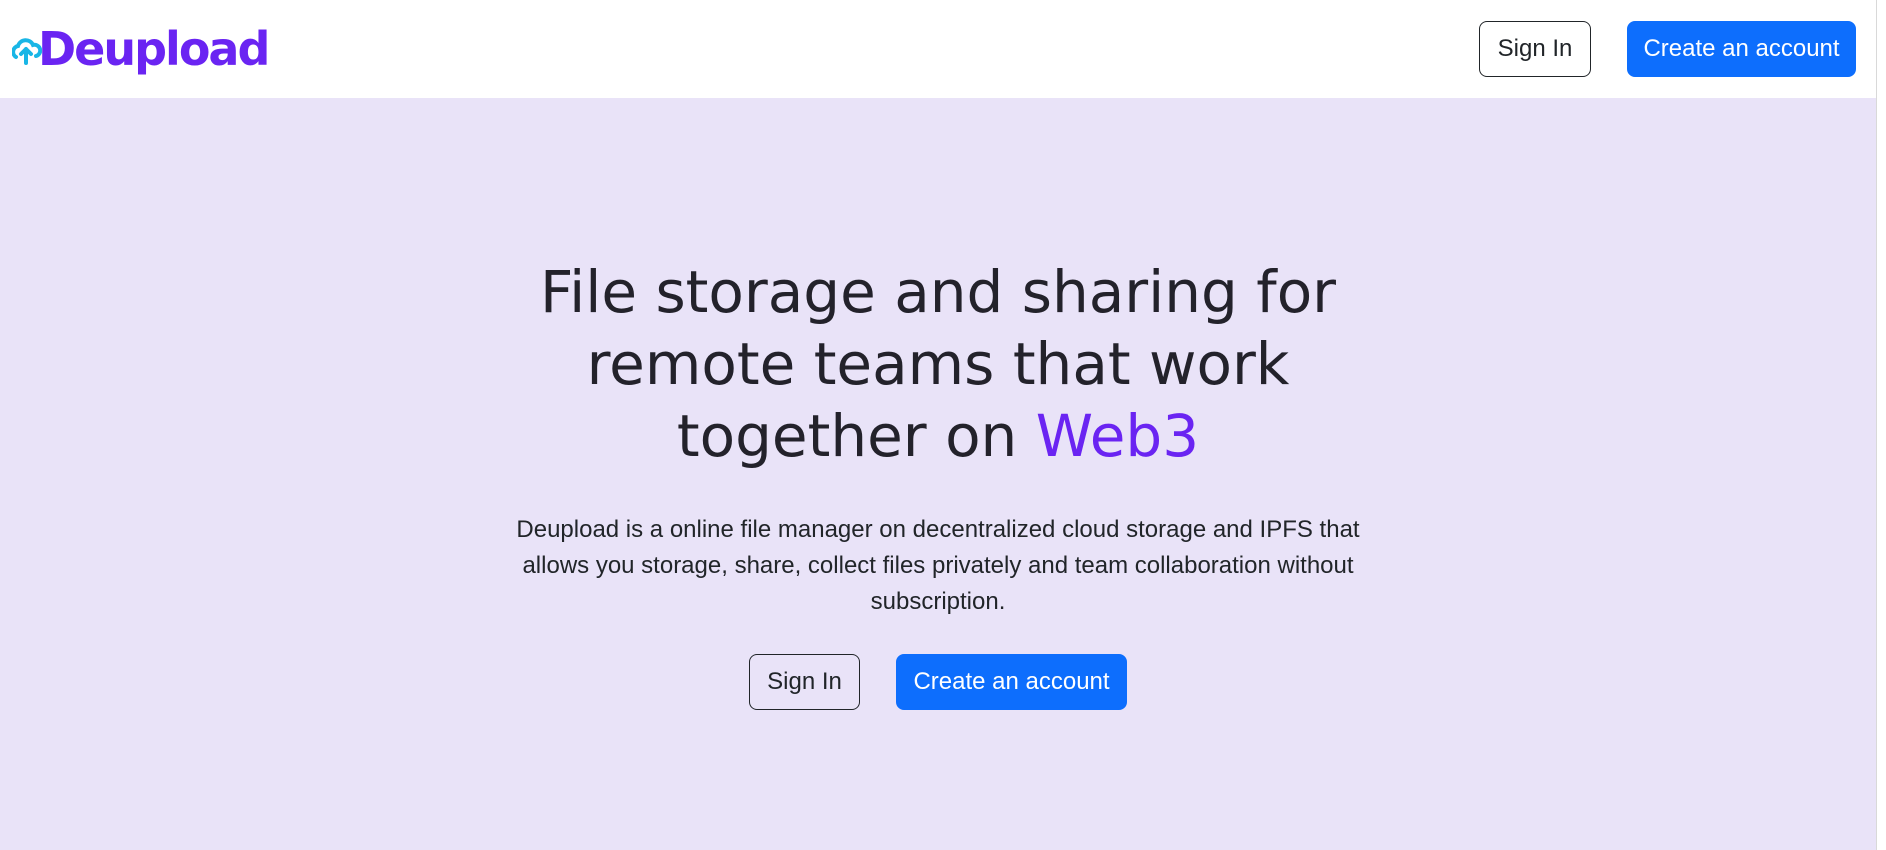 The image size is (1886, 850). I want to click on cloud-upload-icon, so click(27, 49).